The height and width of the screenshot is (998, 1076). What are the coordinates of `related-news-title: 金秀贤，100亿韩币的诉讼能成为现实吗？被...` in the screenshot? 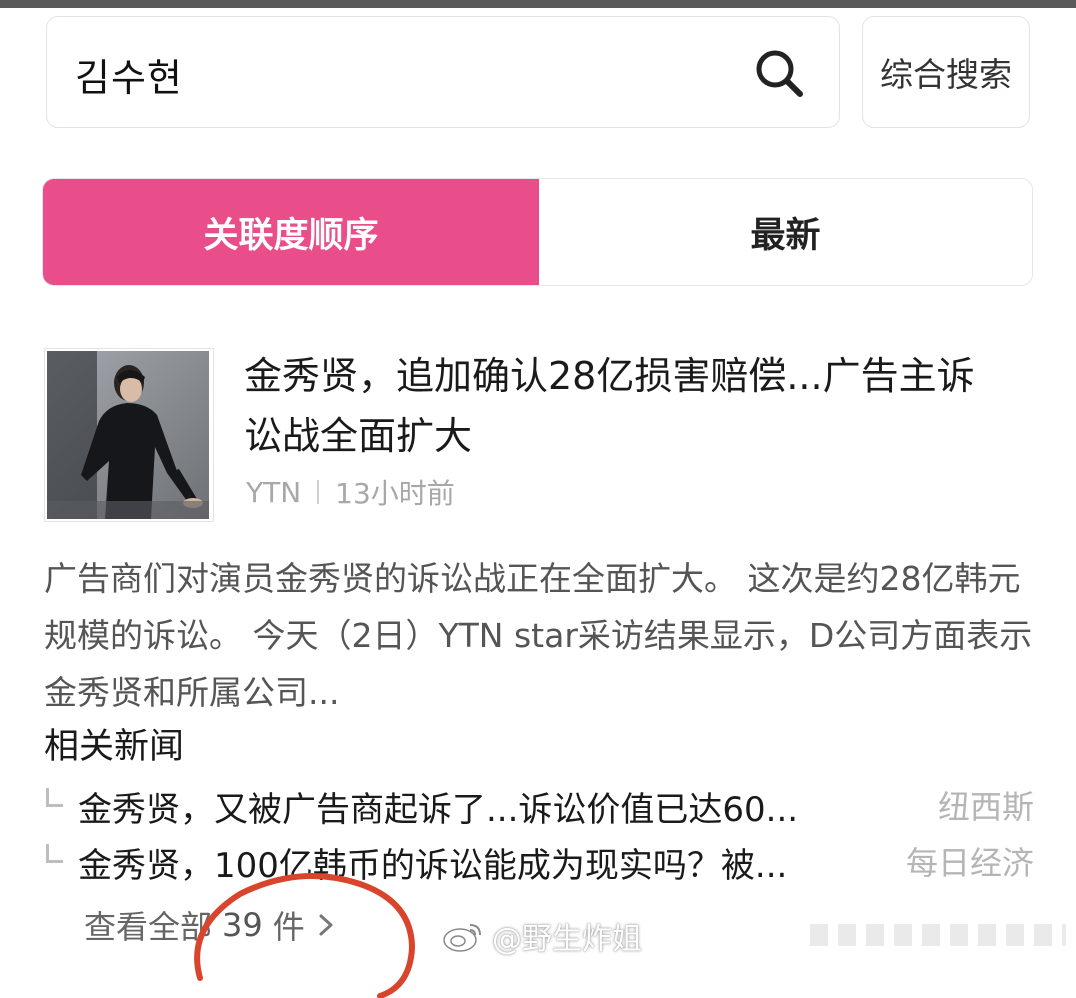 It's located at (473, 862).